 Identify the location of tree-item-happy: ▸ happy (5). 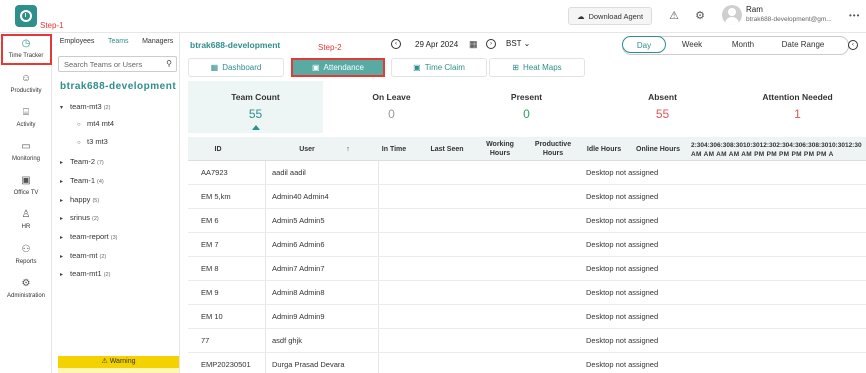
(79, 199).